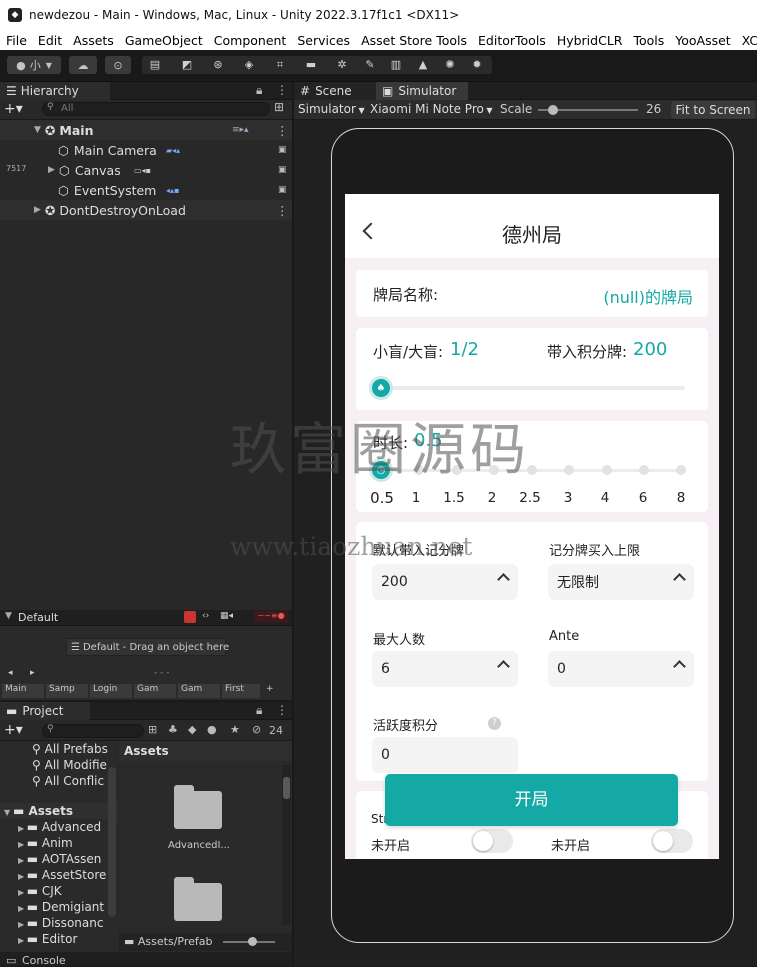  What do you see at coordinates (335, 91) in the screenshot?
I see `tab-scene: # Scene` at bounding box center [335, 91].